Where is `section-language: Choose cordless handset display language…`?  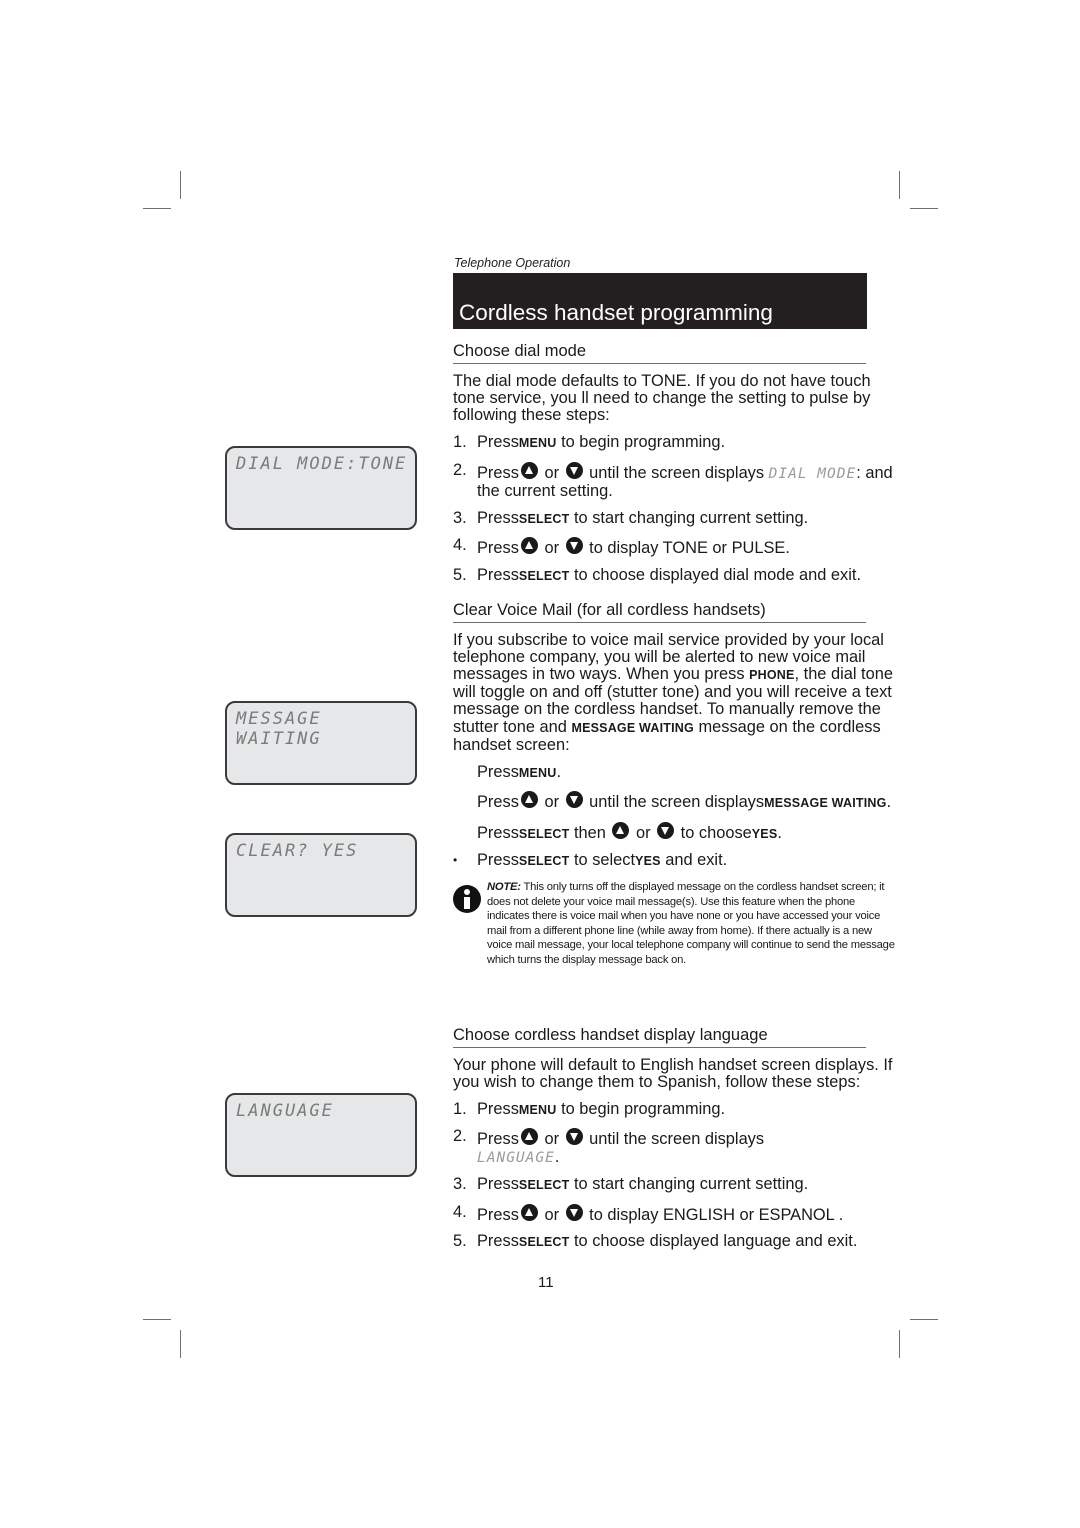 section-language: Choose cordless handset display language… is located at coordinates (675, 1143).